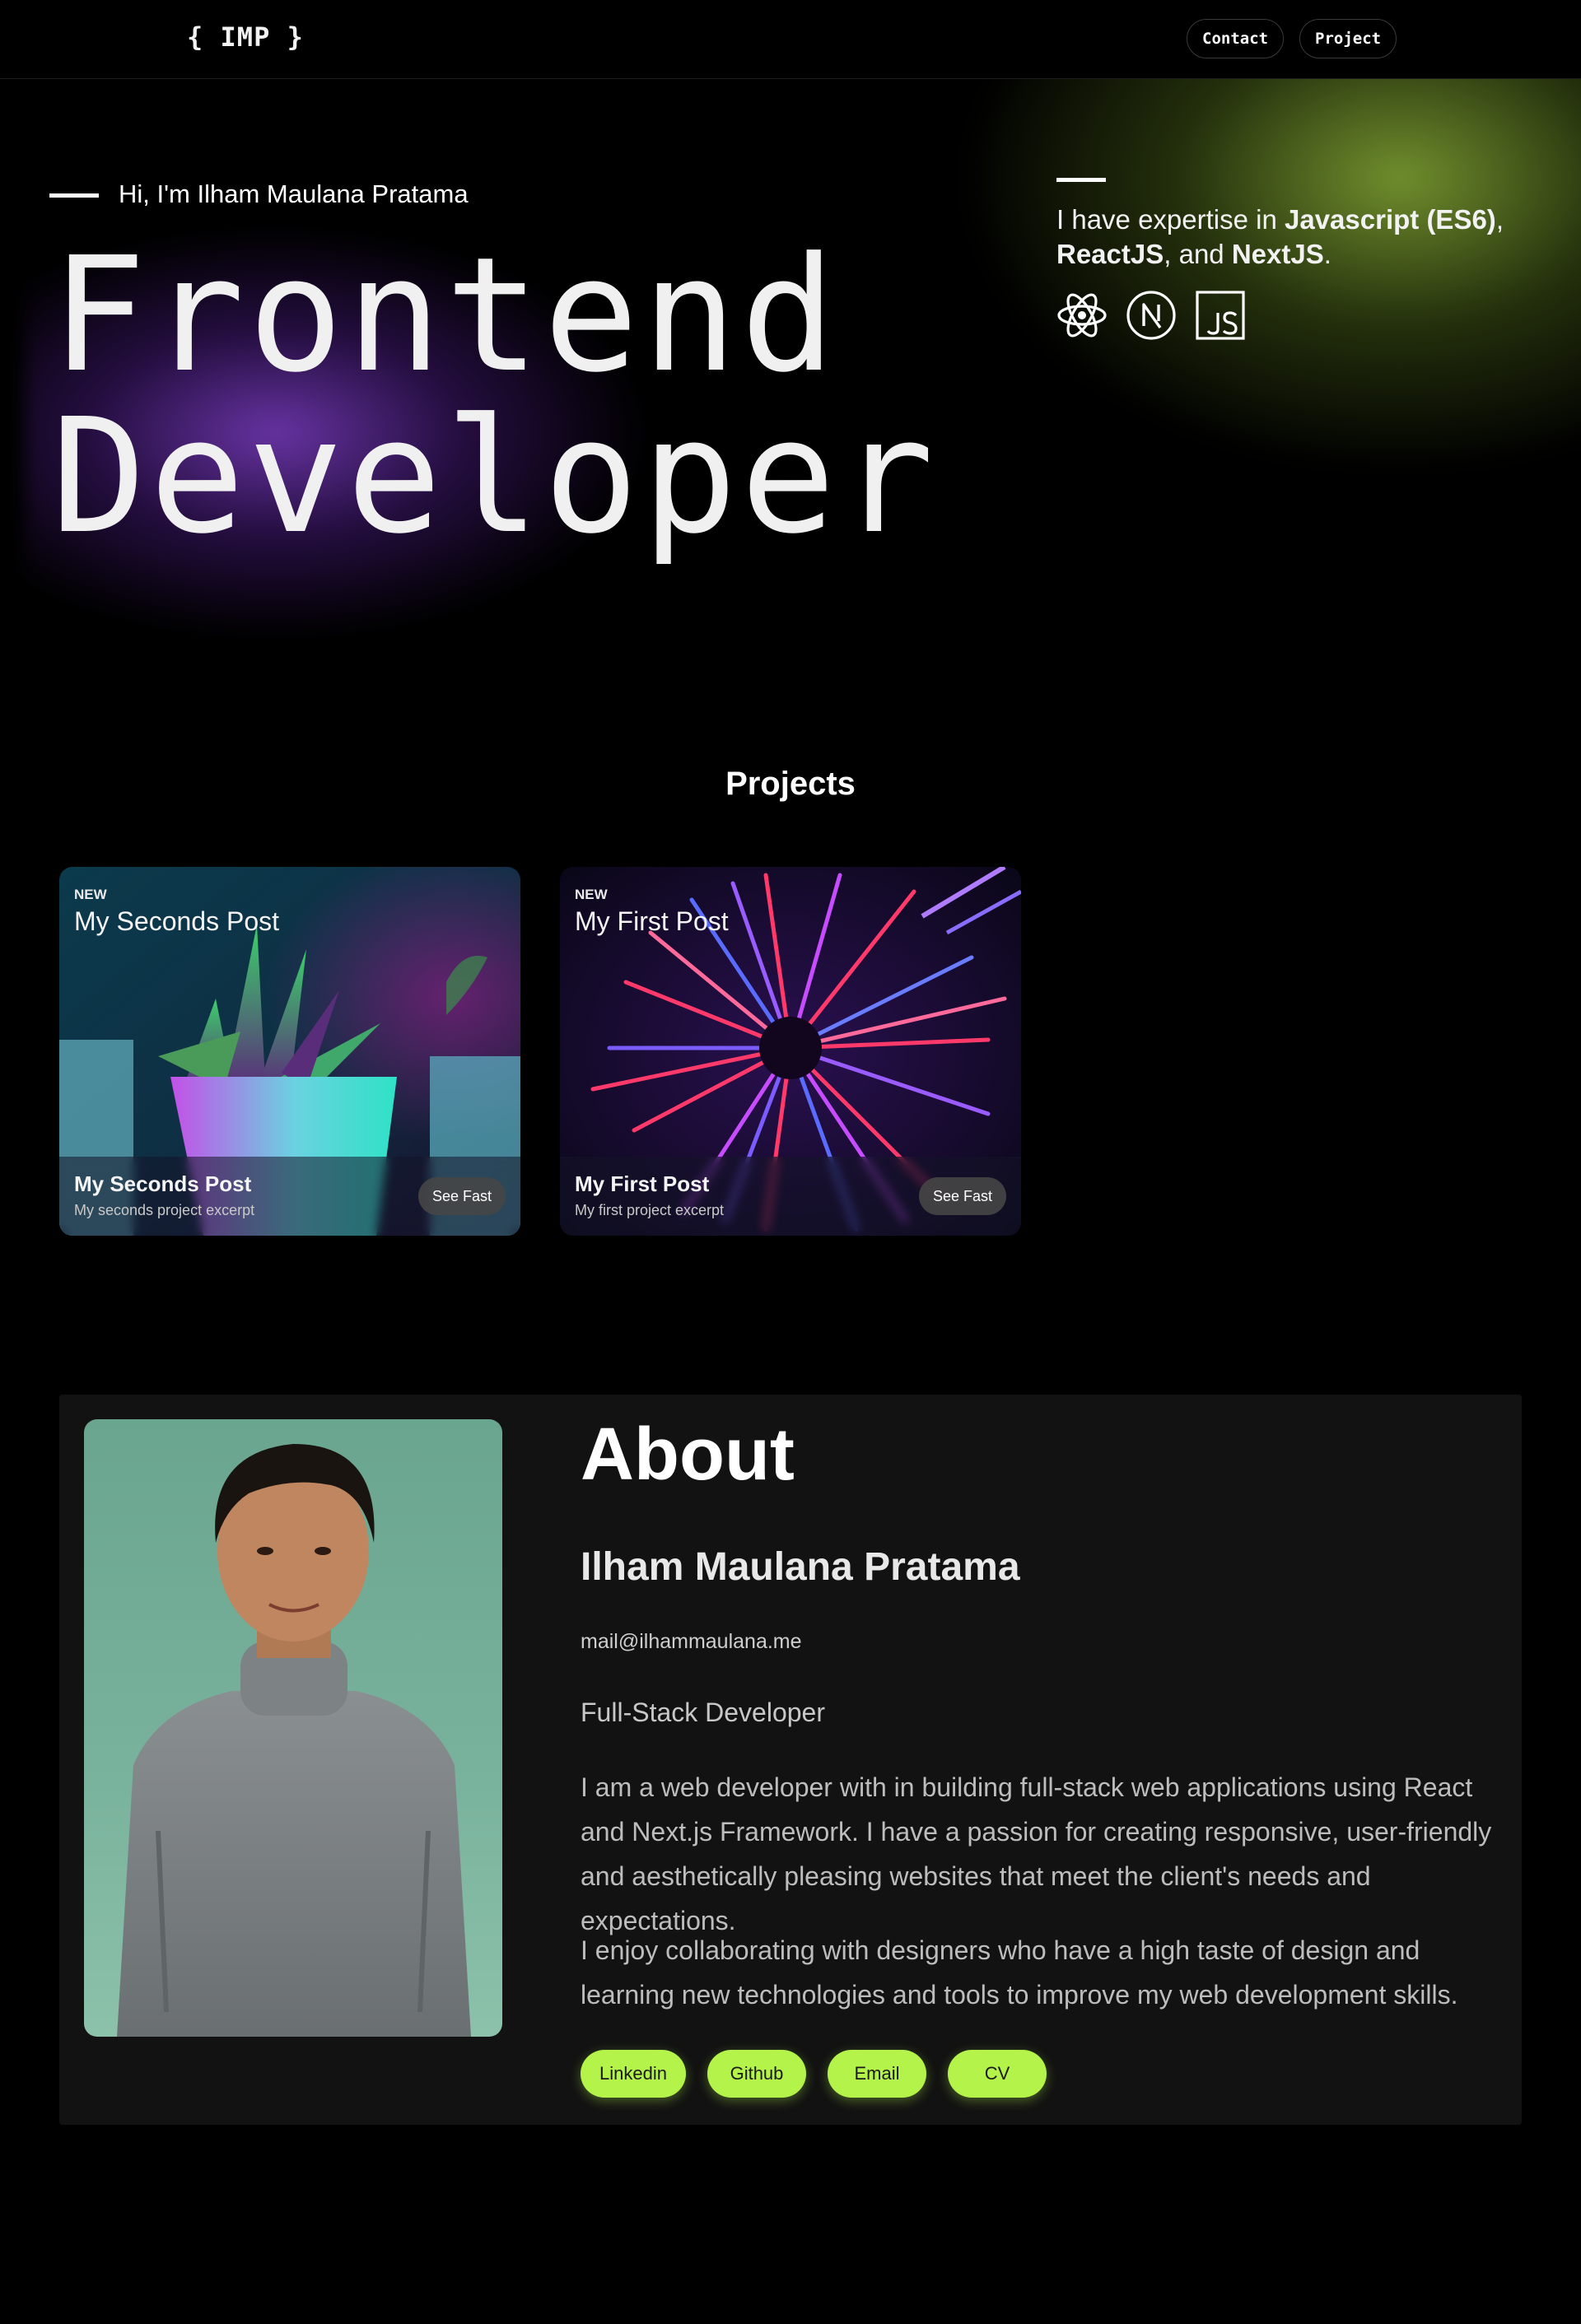 The width and height of the screenshot is (1581, 2324). What do you see at coordinates (1110, 254) in the screenshot?
I see `skill-reactjs: ReactJS` at bounding box center [1110, 254].